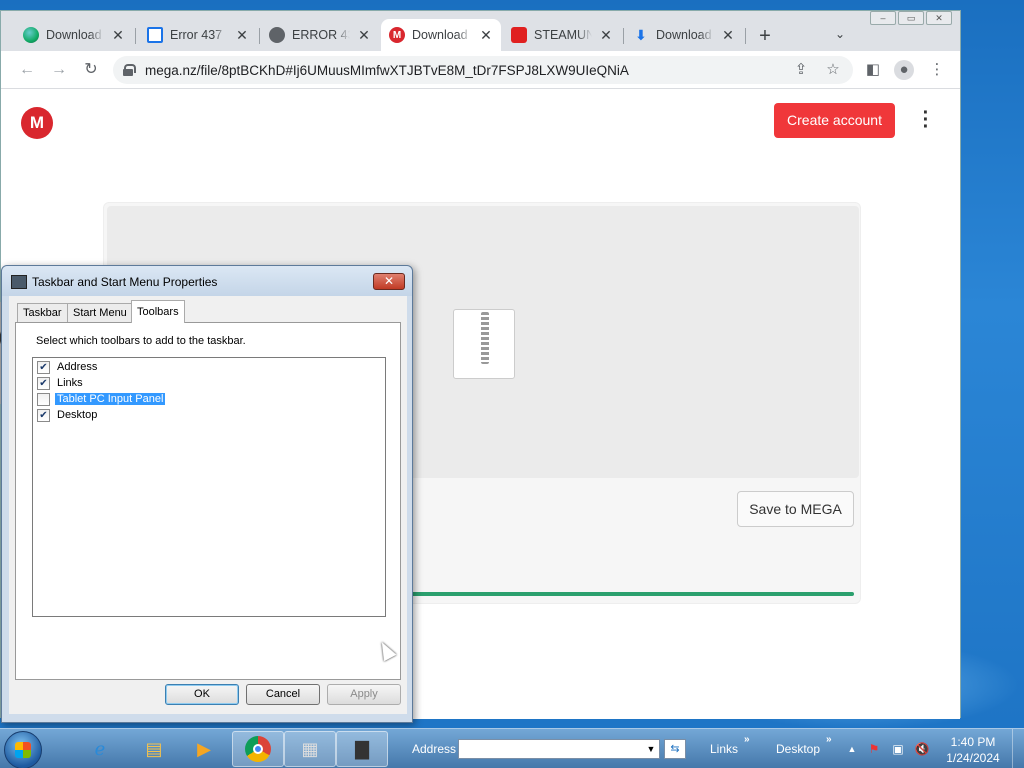 Image resolution: width=1024 pixels, height=768 pixels. What do you see at coordinates (125, 282) in the screenshot?
I see `dialog-title: Taskbar and Start Menu Properties` at bounding box center [125, 282].